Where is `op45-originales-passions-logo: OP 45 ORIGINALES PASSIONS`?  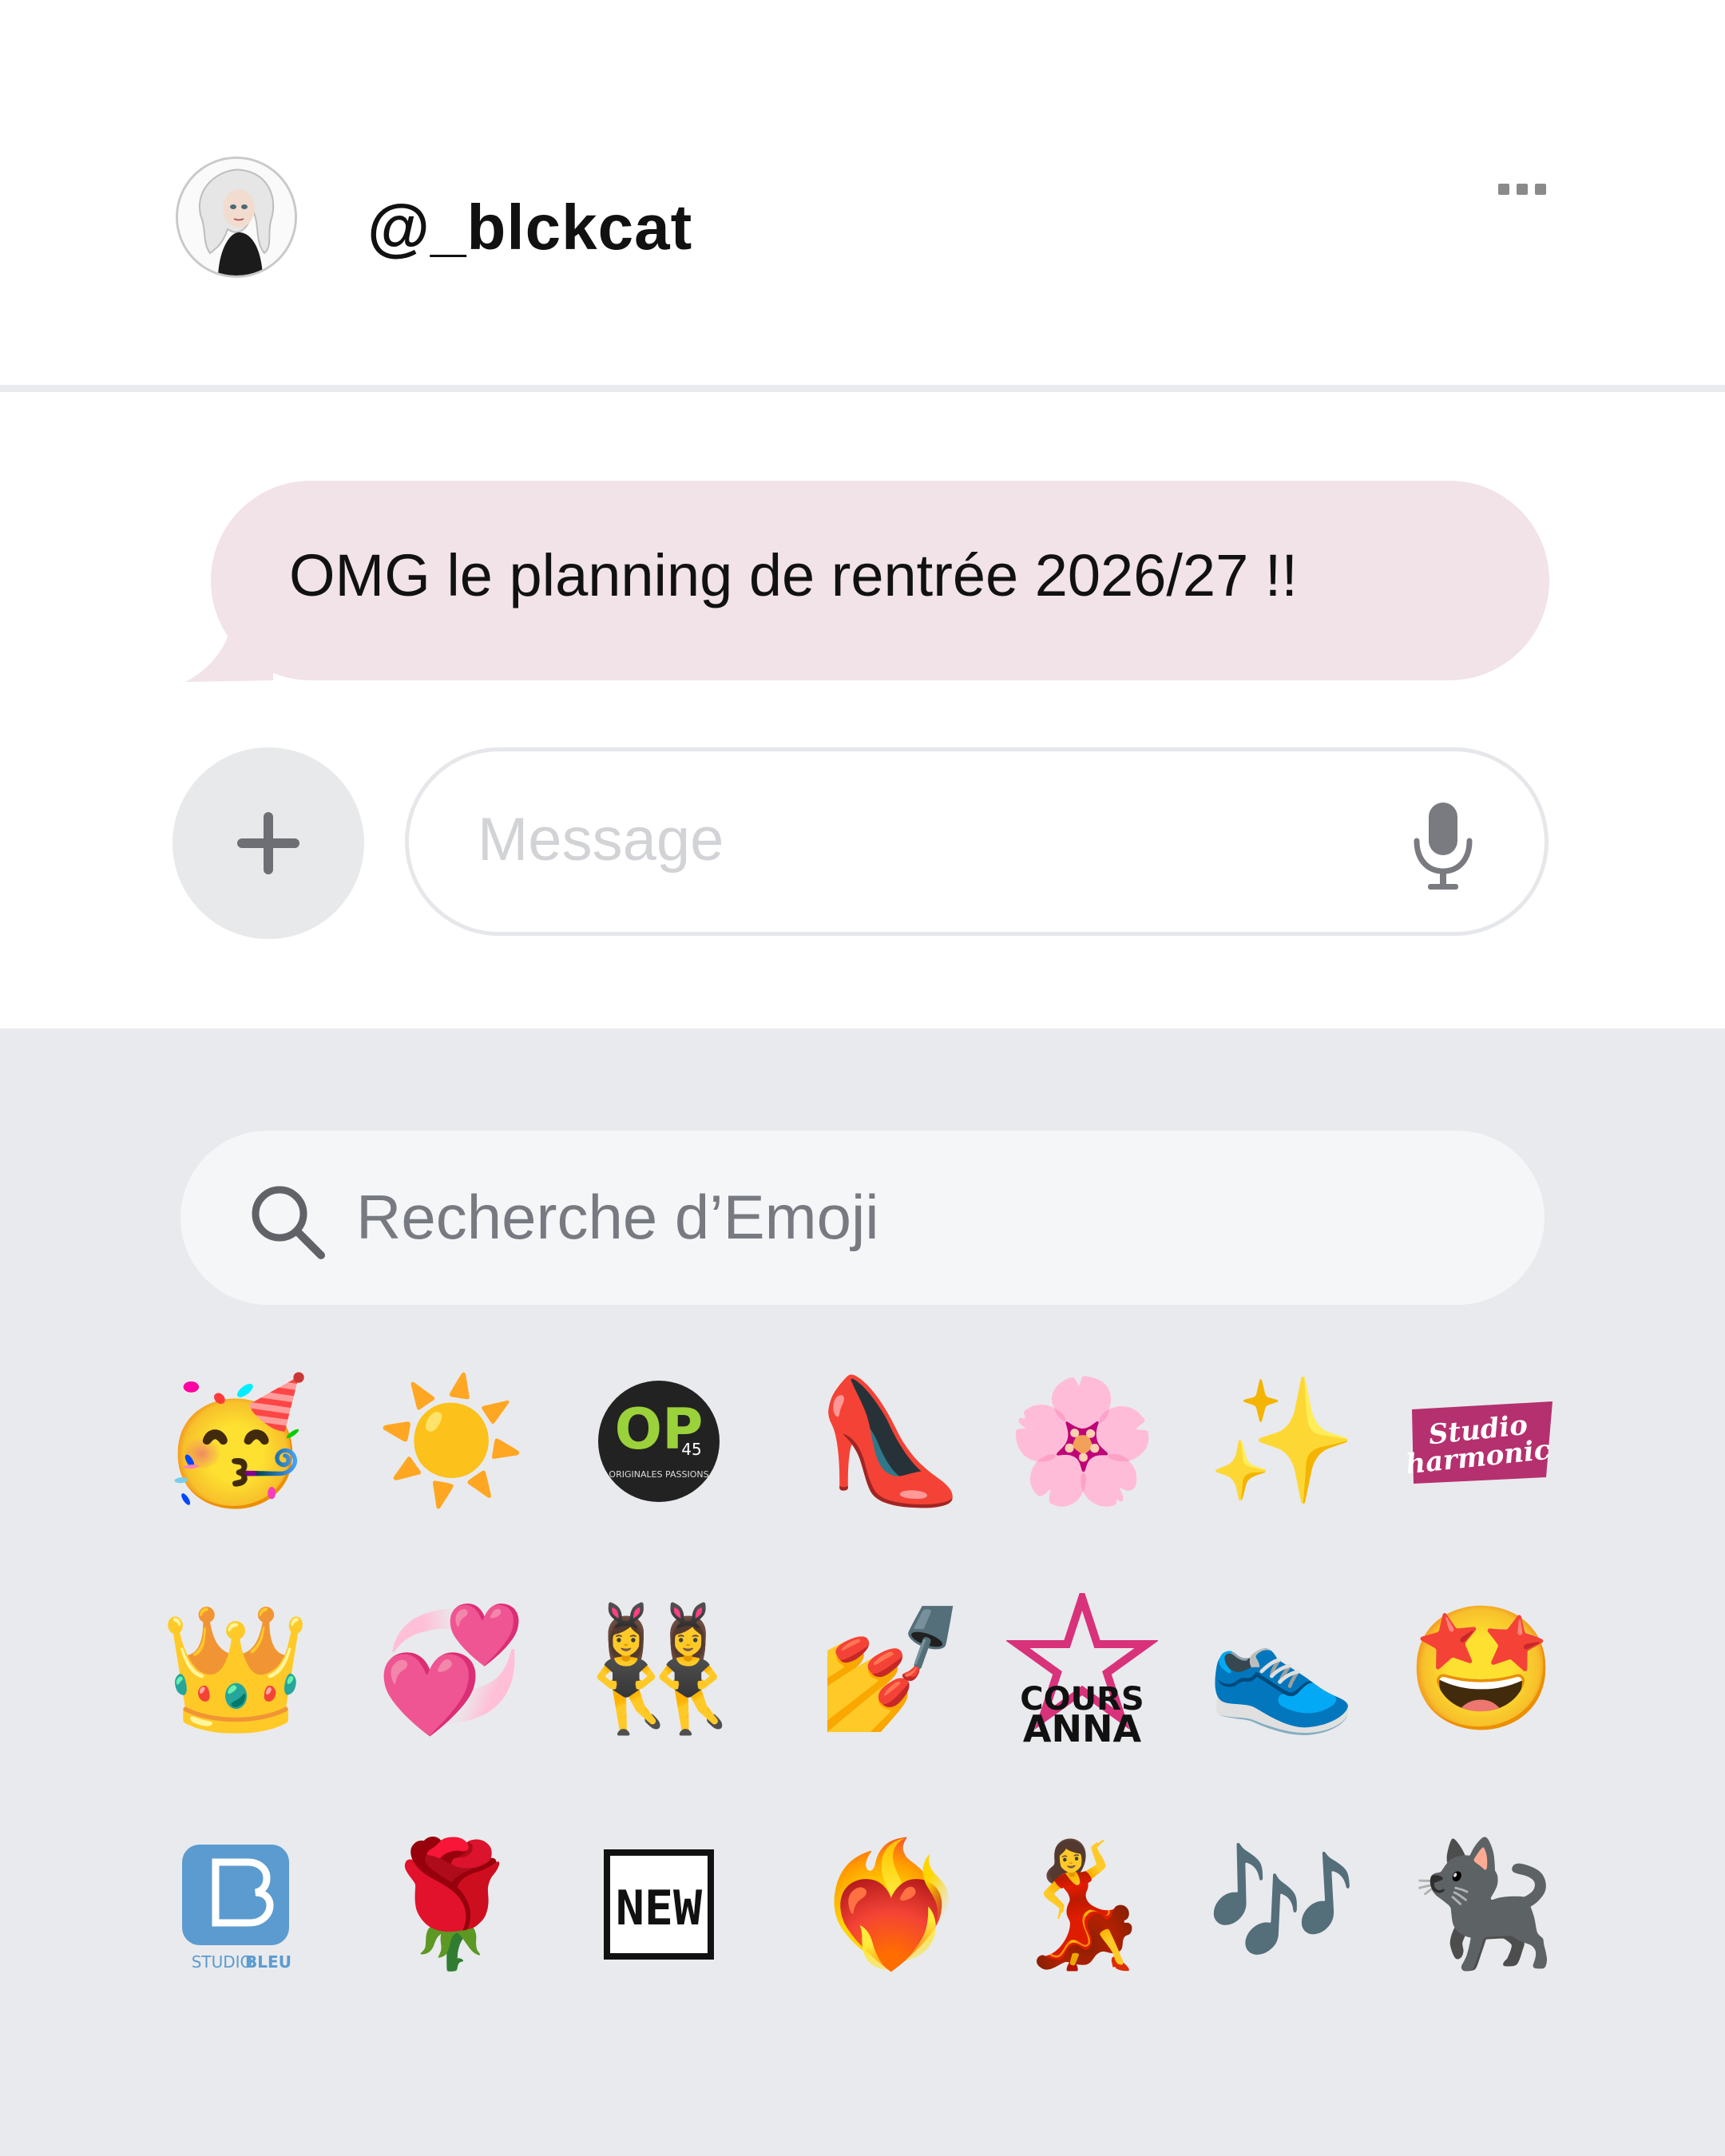 op45-originales-passions-logo: OP 45 ORIGINALES PASSIONS is located at coordinates (659, 1441).